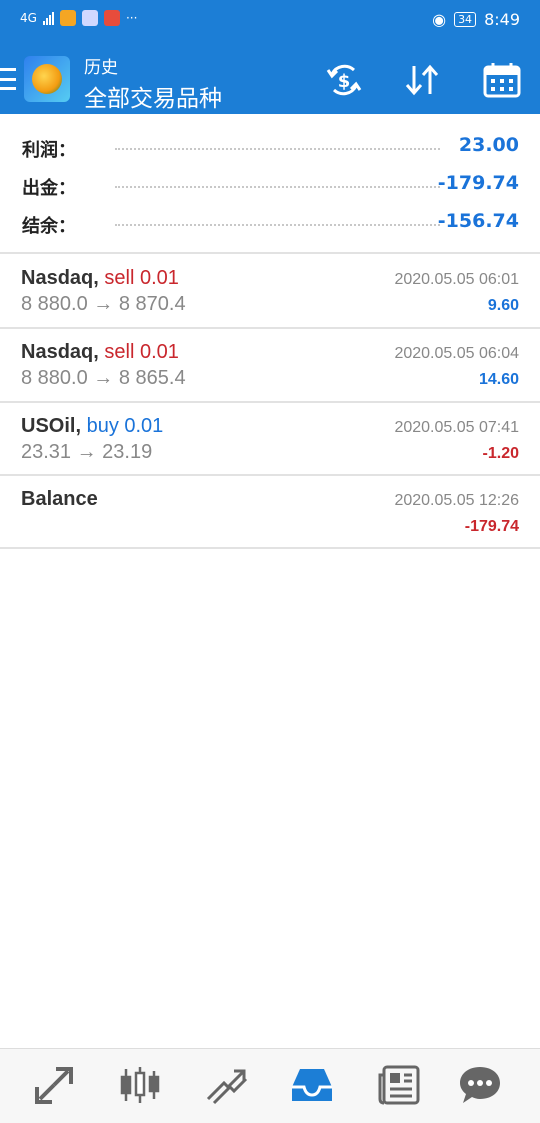 The width and height of the screenshot is (540, 1123). Describe the element at coordinates (270, 512) in the screenshot. I see `balance-row: Balance 2020.05.05 12:26 -179.74` at that location.